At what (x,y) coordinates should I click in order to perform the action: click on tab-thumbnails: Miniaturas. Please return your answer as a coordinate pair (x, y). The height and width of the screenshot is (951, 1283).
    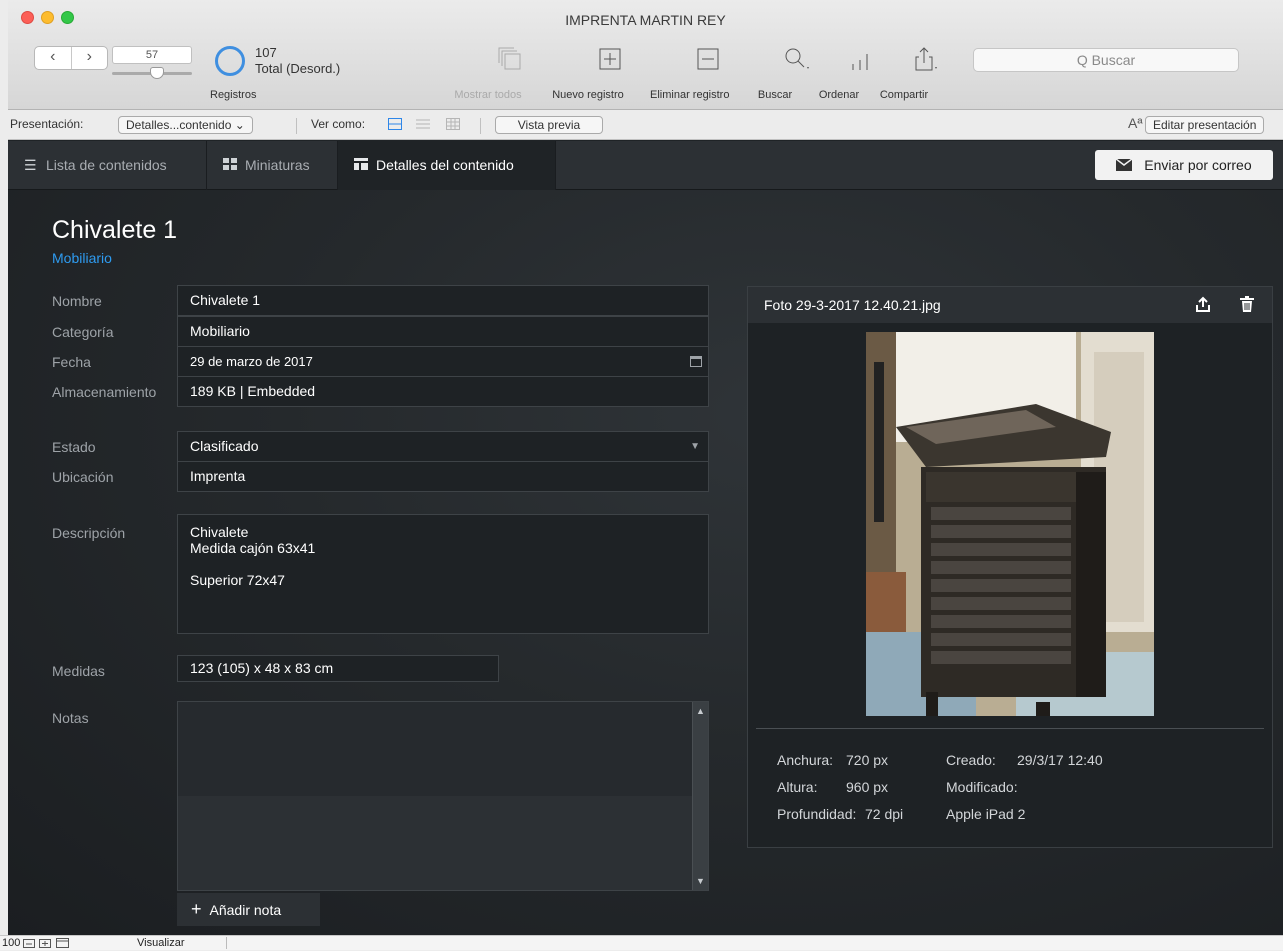
    Looking at the image, I should click on (272, 165).